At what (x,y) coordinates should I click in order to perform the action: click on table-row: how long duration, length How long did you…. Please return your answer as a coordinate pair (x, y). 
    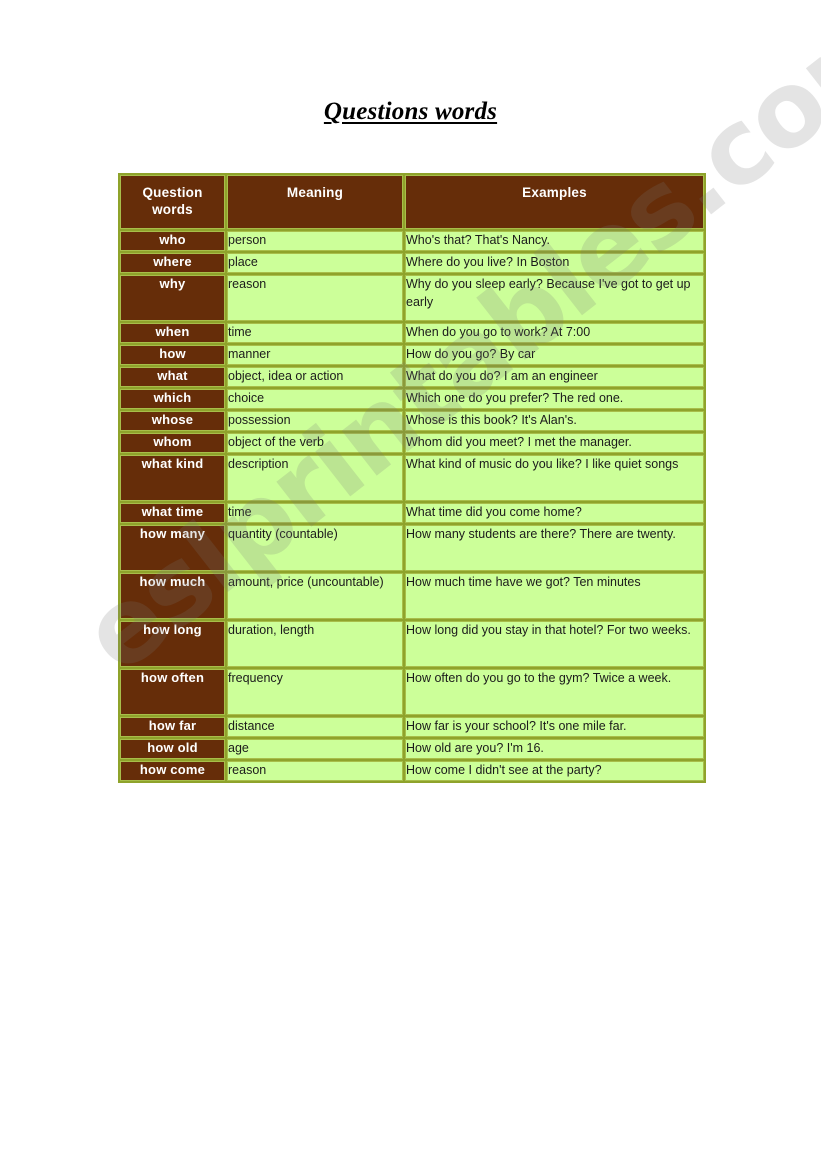
    Looking at the image, I should click on (412, 643).